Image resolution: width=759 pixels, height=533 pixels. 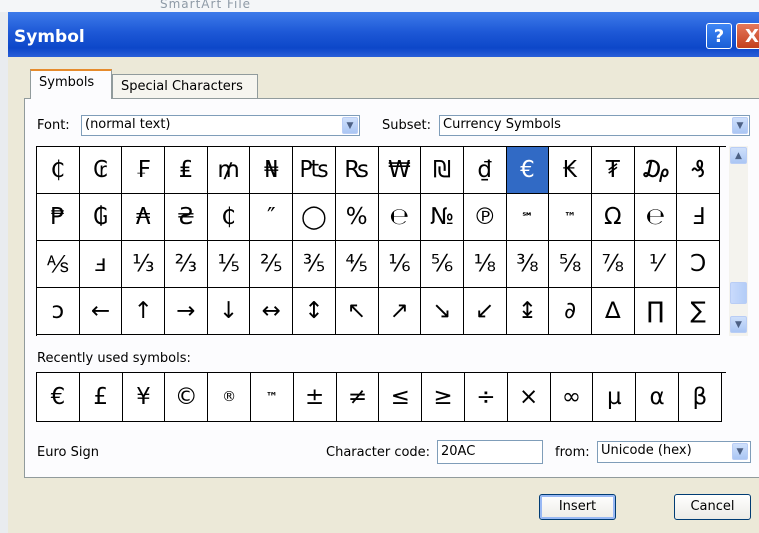 I want to click on symbol-cell: ↑, so click(x=144, y=311).